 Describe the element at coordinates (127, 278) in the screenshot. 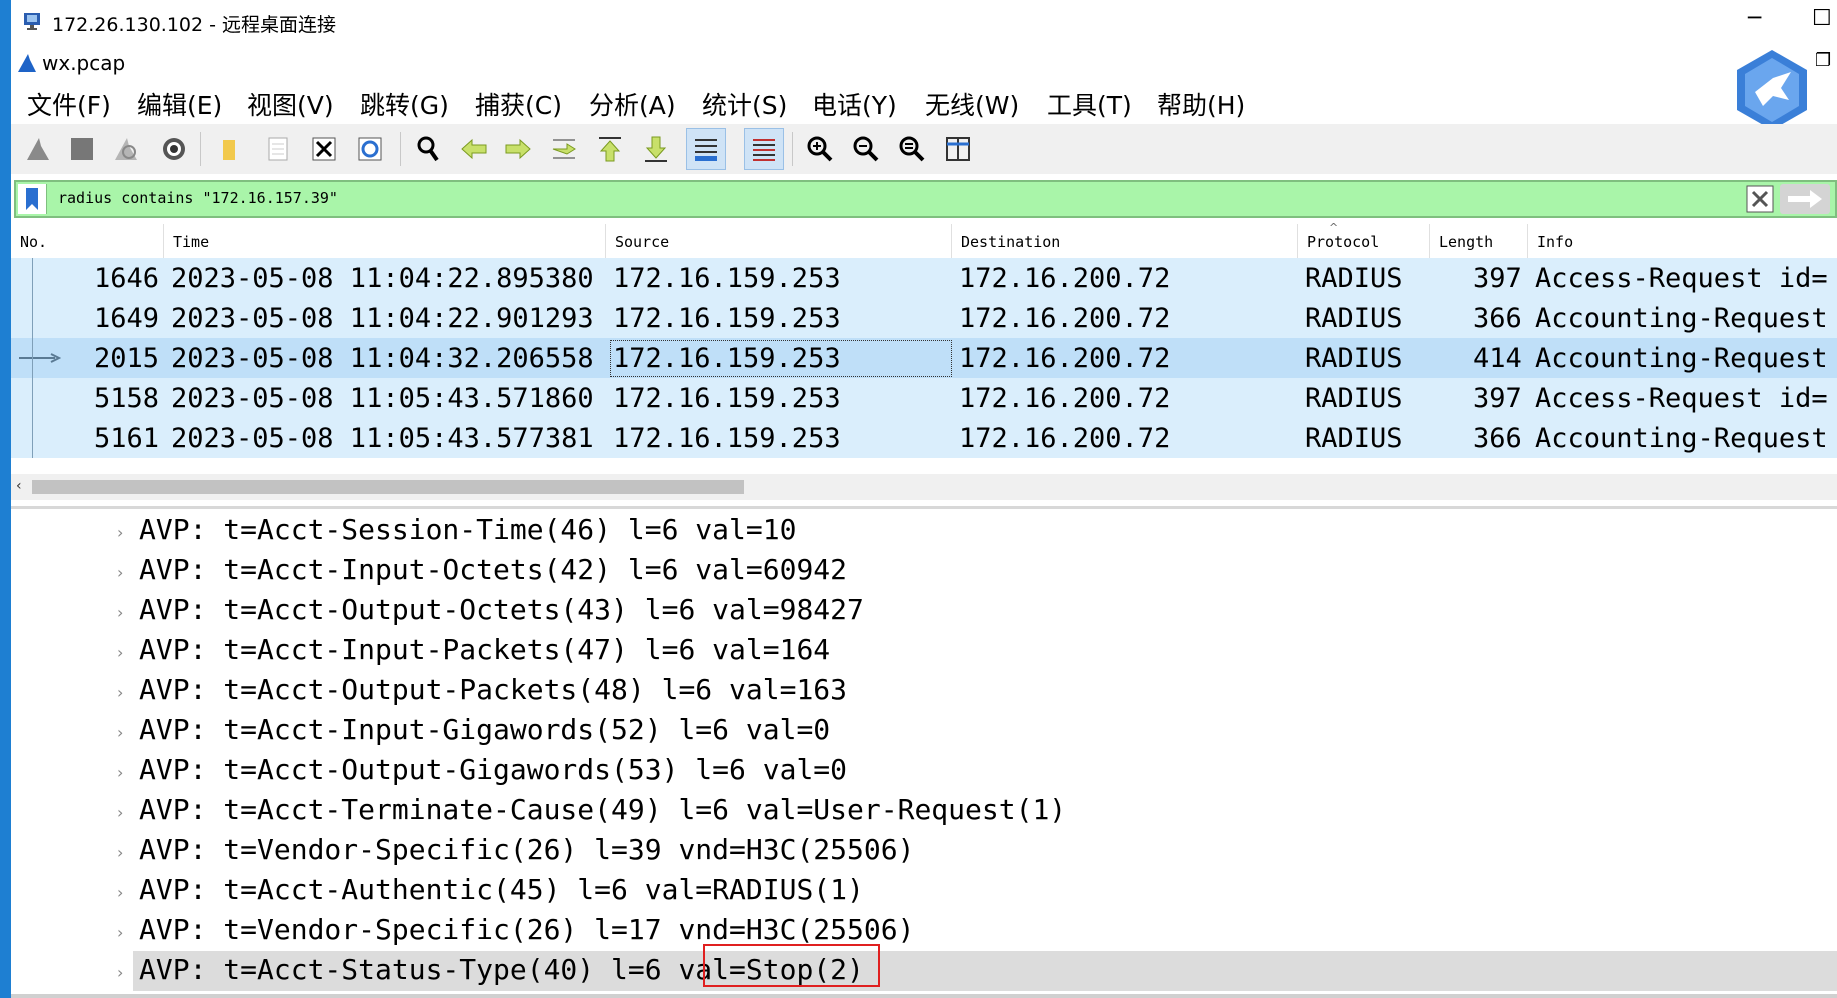

I see `packet-no: 1646` at that location.